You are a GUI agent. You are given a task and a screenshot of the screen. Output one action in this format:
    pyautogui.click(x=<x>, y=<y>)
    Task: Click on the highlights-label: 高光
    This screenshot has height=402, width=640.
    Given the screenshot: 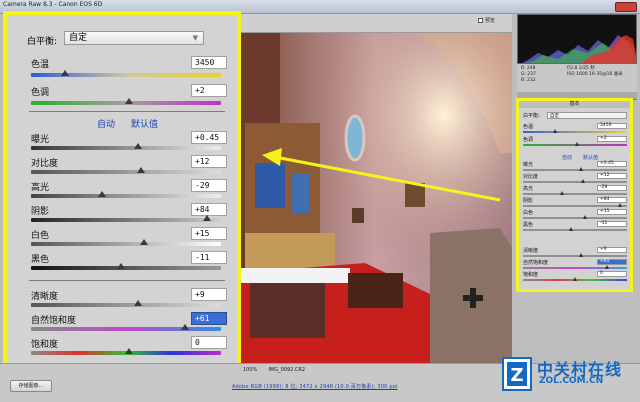 What is the action you would take?
    pyautogui.click(x=40, y=188)
    